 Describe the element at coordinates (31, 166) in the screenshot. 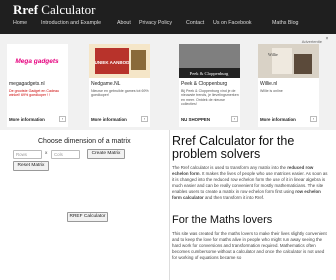

I see `reset-matrix-button: Reset Matrix` at that location.